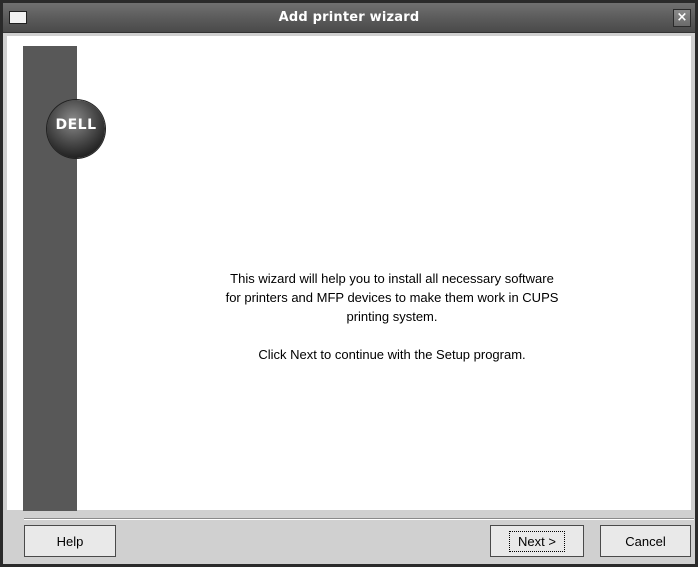 This screenshot has width=698, height=567. I want to click on dell-logo-icon: DELL, so click(76, 129).